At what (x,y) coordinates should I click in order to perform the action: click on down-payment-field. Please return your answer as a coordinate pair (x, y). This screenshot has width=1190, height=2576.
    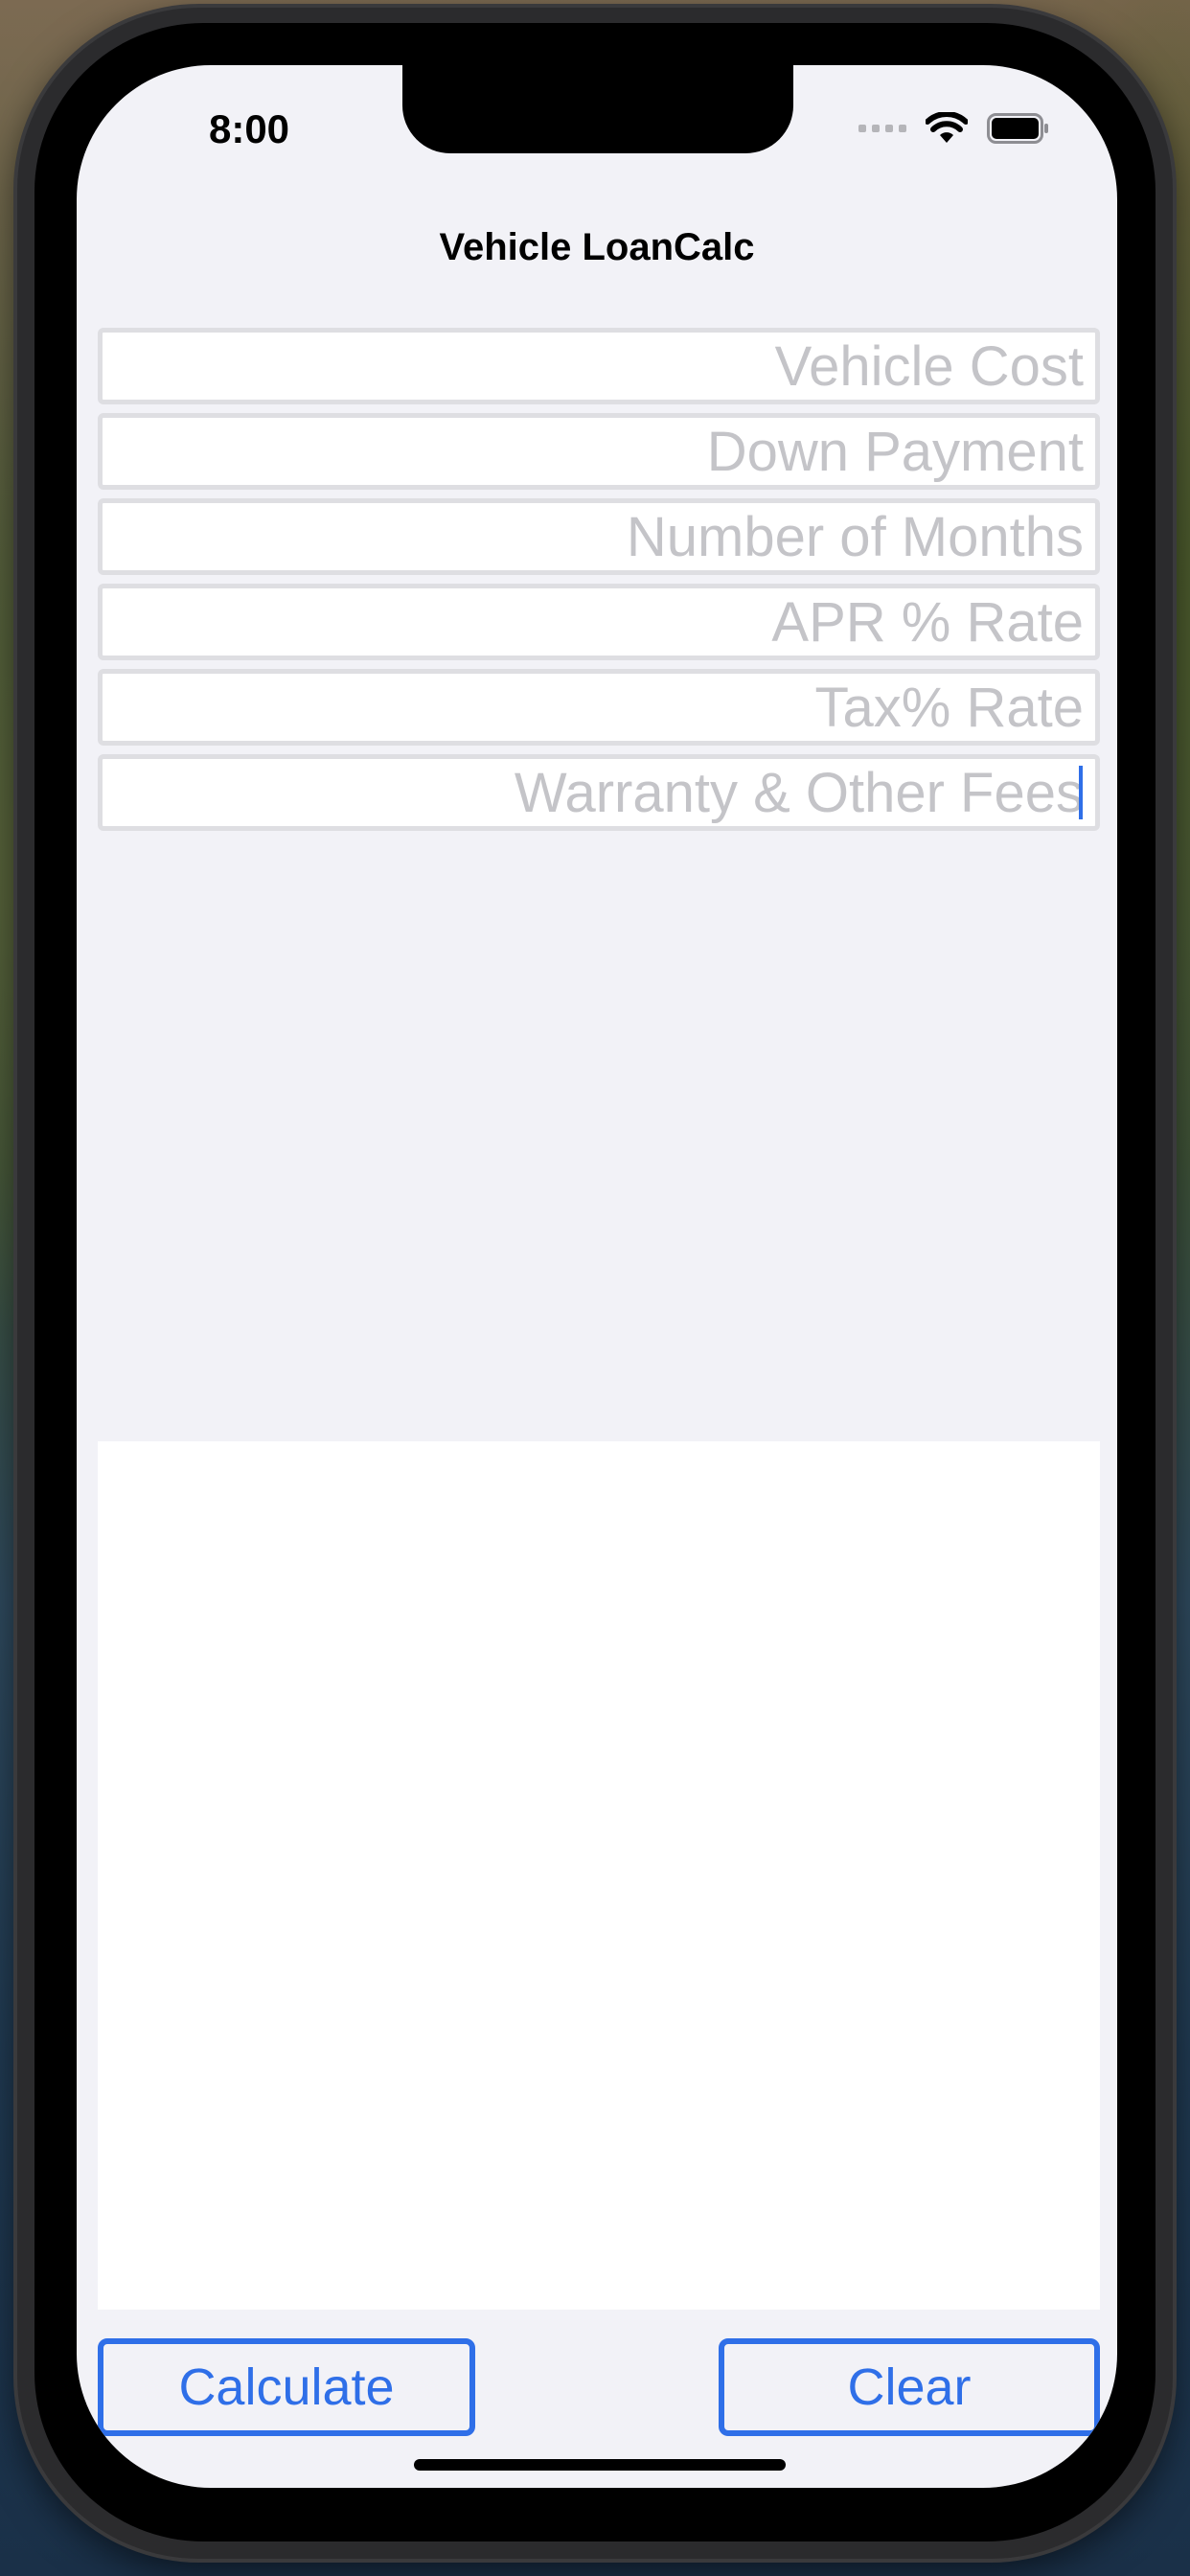
    Looking at the image, I should click on (599, 451).